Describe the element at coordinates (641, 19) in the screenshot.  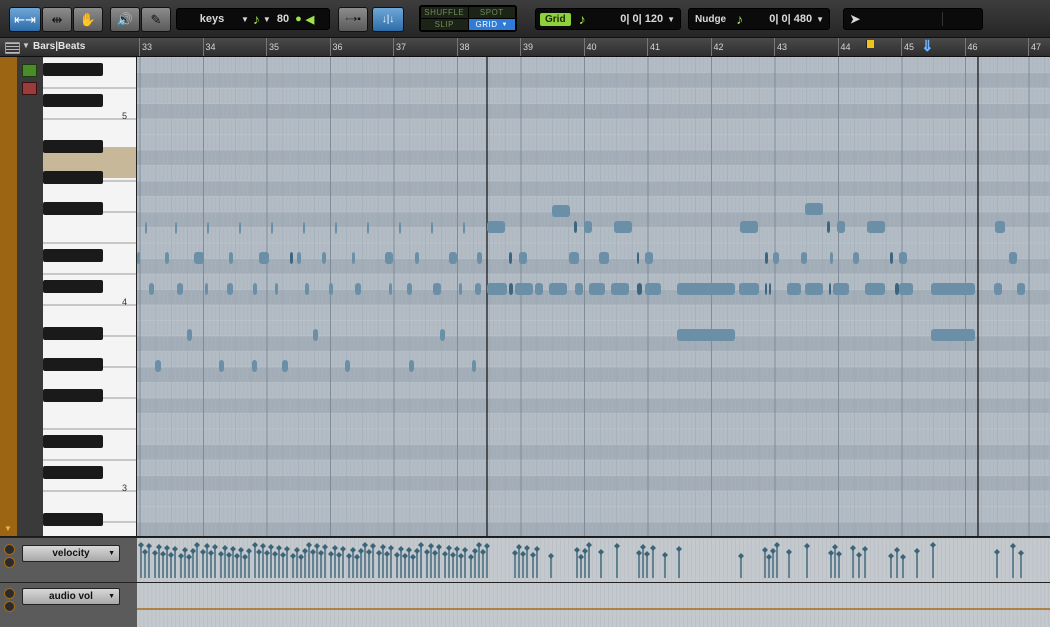
I see `grid-value: 0| 0| 120` at that location.